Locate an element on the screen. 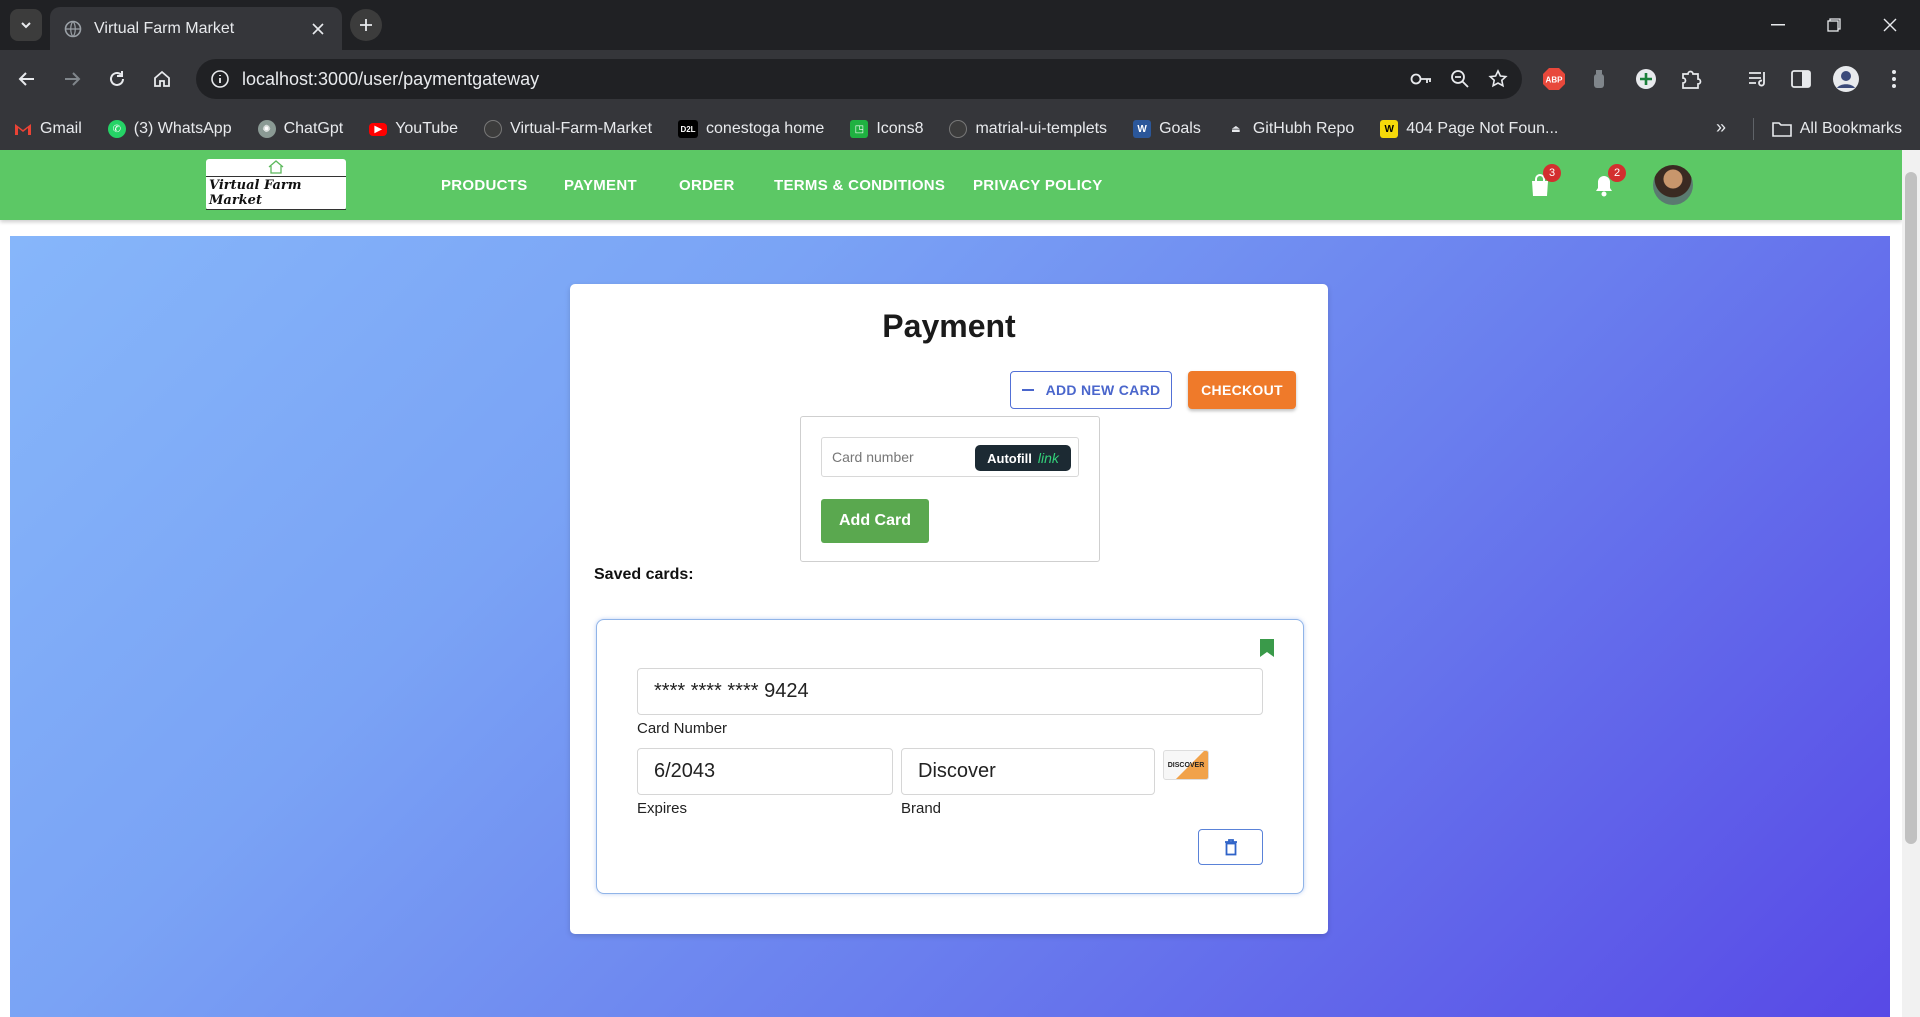 The width and height of the screenshot is (1920, 1017). chatgpt-icon: ✺ is located at coordinates (266, 129).